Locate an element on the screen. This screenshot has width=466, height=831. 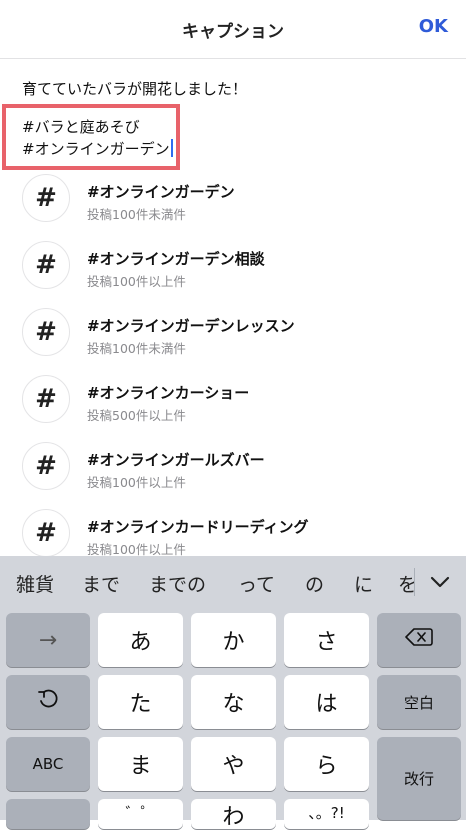
key-wa: わ is located at coordinates (233, 814).